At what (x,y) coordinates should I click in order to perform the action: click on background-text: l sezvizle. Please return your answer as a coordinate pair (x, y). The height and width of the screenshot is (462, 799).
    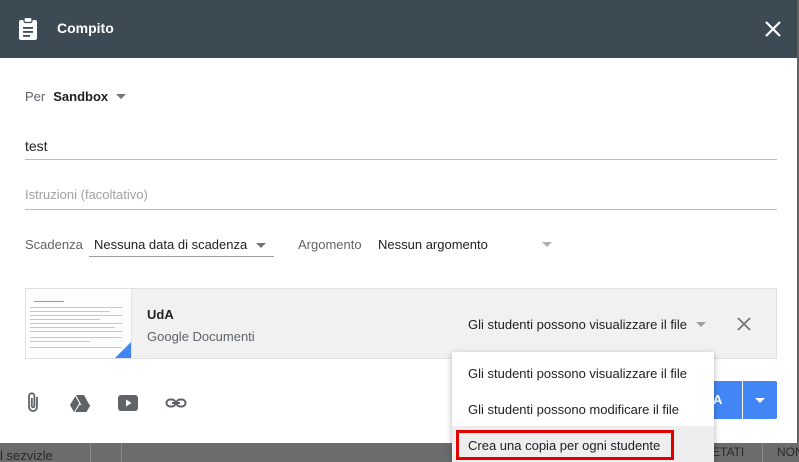
    Looking at the image, I should click on (26, 455).